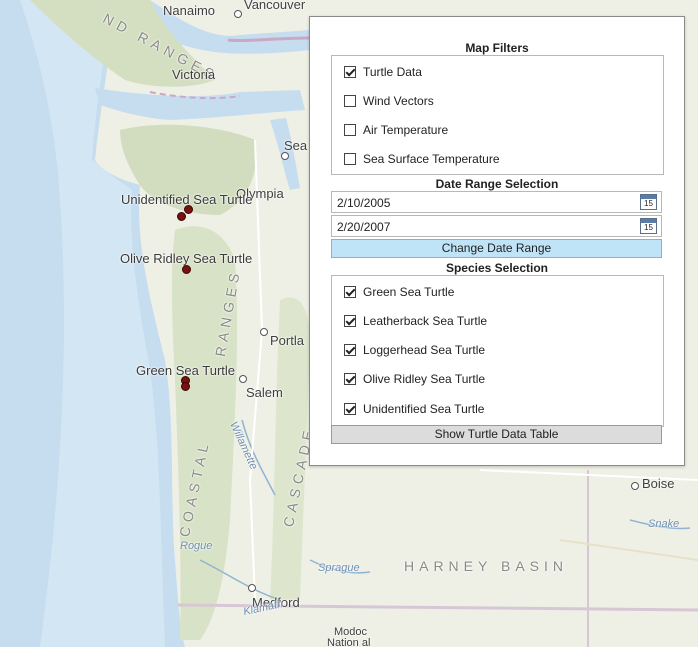  Describe the element at coordinates (196, 546) in the screenshot. I see `map-label-rogue: Rogue` at that location.